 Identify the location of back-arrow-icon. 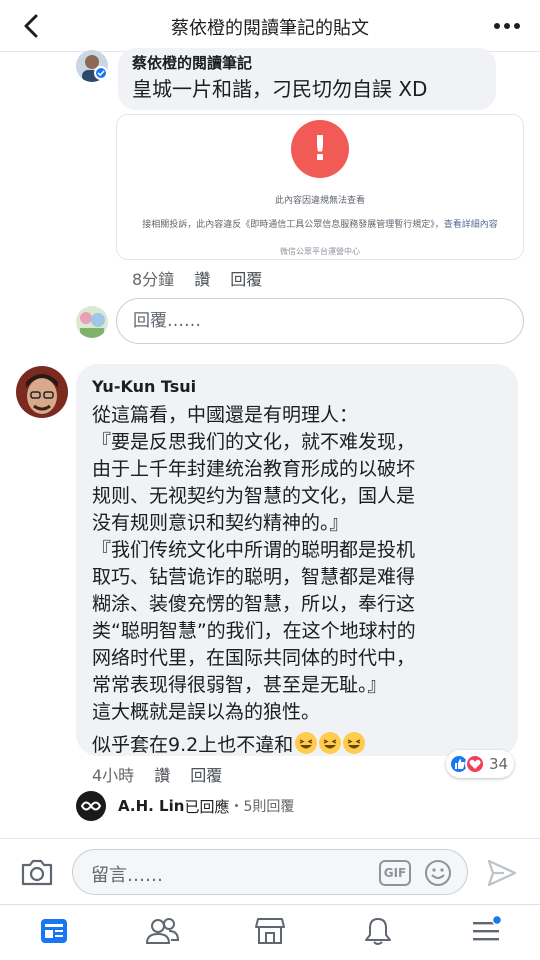
(32, 26).